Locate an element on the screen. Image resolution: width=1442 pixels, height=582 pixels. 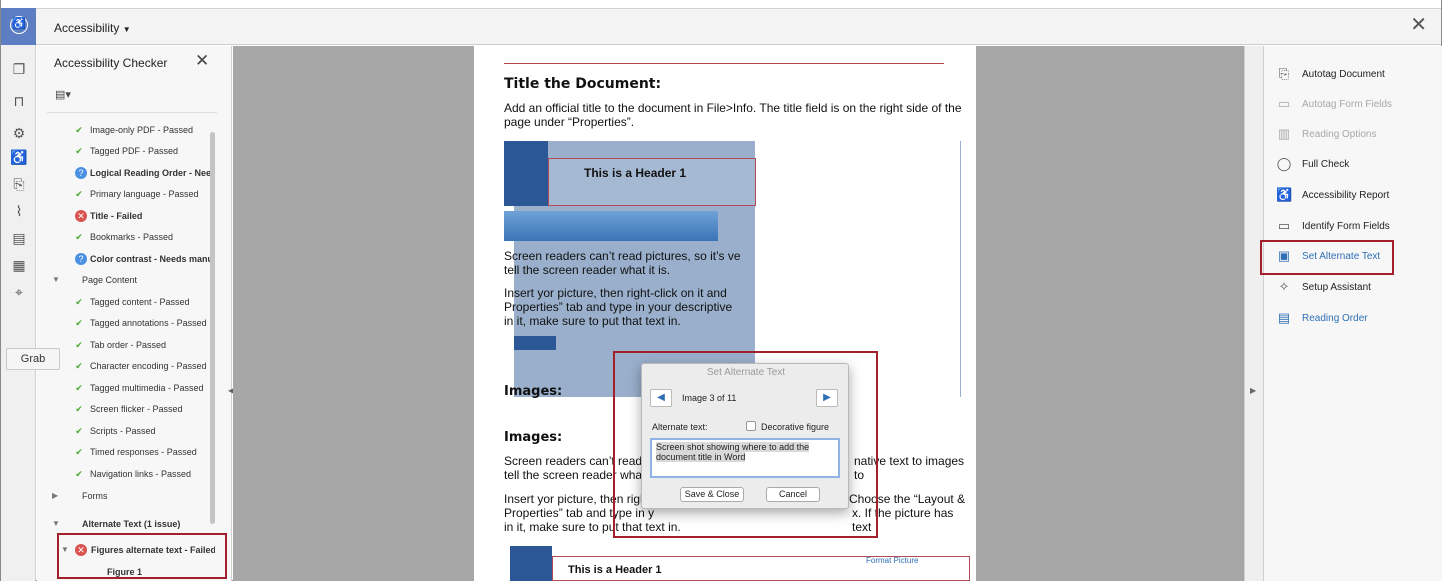
accessibility-icon: ⚙ is located at coordinates (19, 133).